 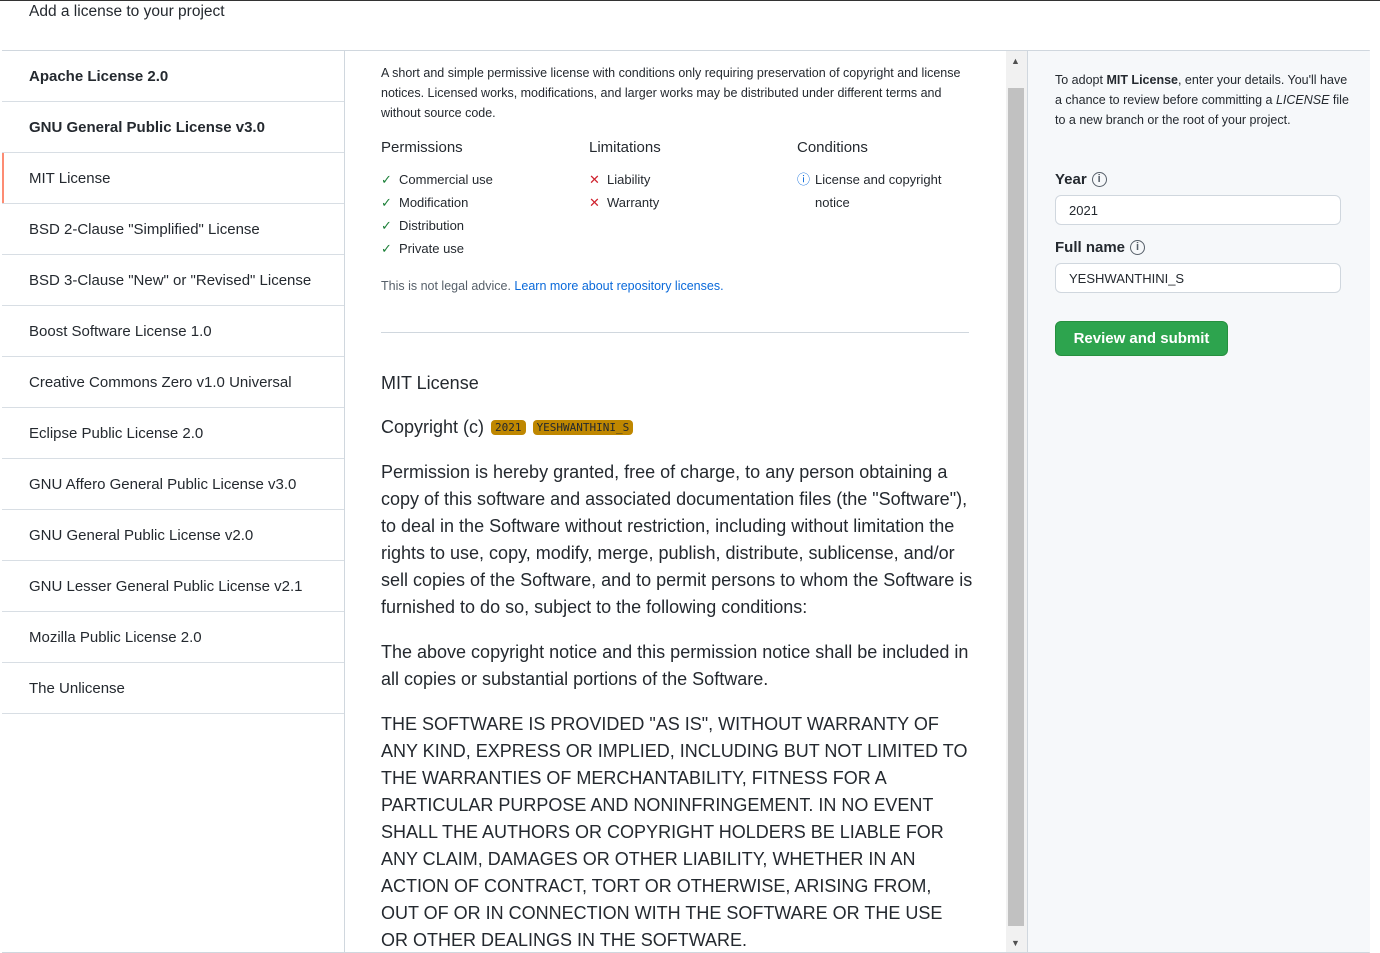 What do you see at coordinates (173, 382) in the screenshot?
I see `sidebar-item-cc0: Creative Commons Zero v1.0 Universal` at bounding box center [173, 382].